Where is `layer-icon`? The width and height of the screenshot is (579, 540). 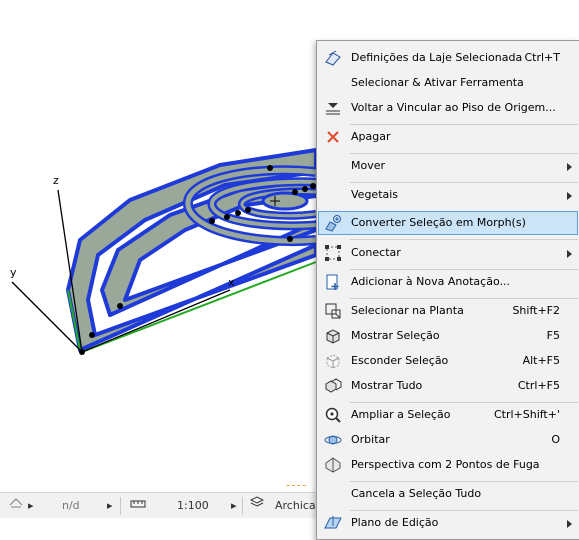
layer-icon is located at coordinates (16, 506).